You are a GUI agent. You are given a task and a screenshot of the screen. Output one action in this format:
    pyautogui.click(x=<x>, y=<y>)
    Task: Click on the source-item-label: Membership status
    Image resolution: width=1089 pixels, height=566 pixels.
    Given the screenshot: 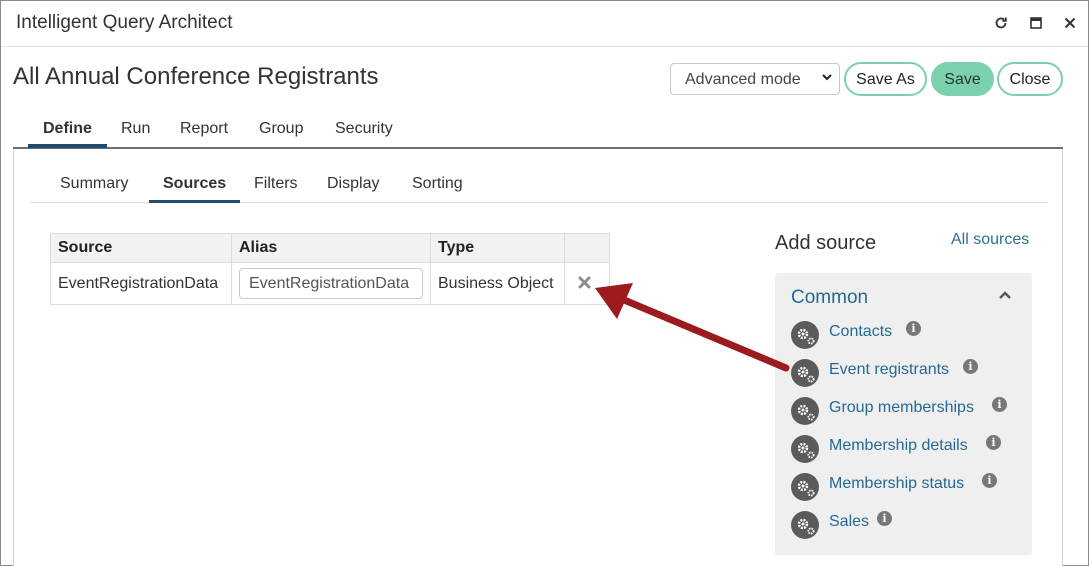 What is the action you would take?
    pyautogui.click(x=896, y=484)
    